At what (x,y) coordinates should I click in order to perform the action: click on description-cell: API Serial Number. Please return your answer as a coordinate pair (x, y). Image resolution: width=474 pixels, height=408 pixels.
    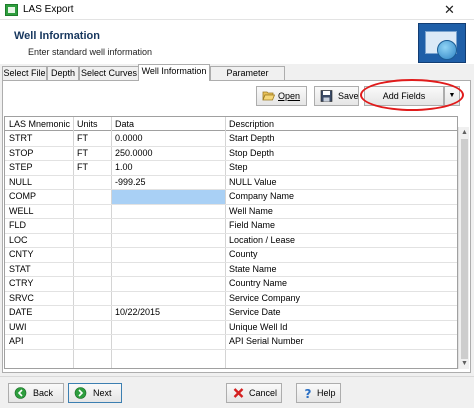
    Looking at the image, I should click on (341, 341).